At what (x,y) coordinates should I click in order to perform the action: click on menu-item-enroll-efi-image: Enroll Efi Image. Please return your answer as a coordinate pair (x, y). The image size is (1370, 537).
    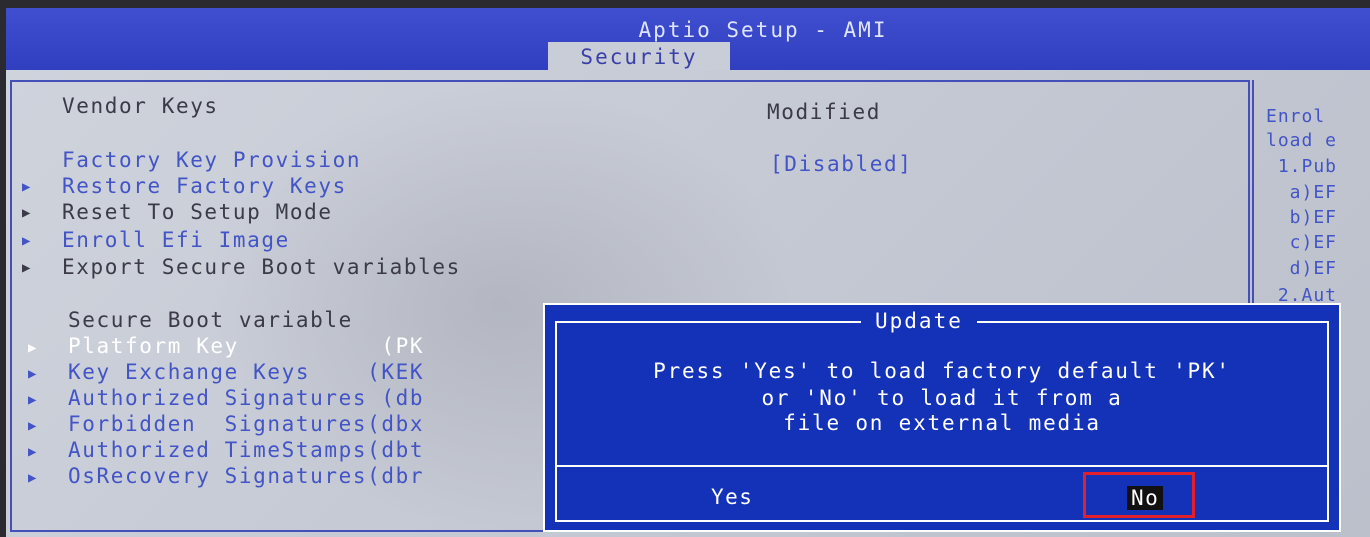
    Looking at the image, I should click on (176, 240).